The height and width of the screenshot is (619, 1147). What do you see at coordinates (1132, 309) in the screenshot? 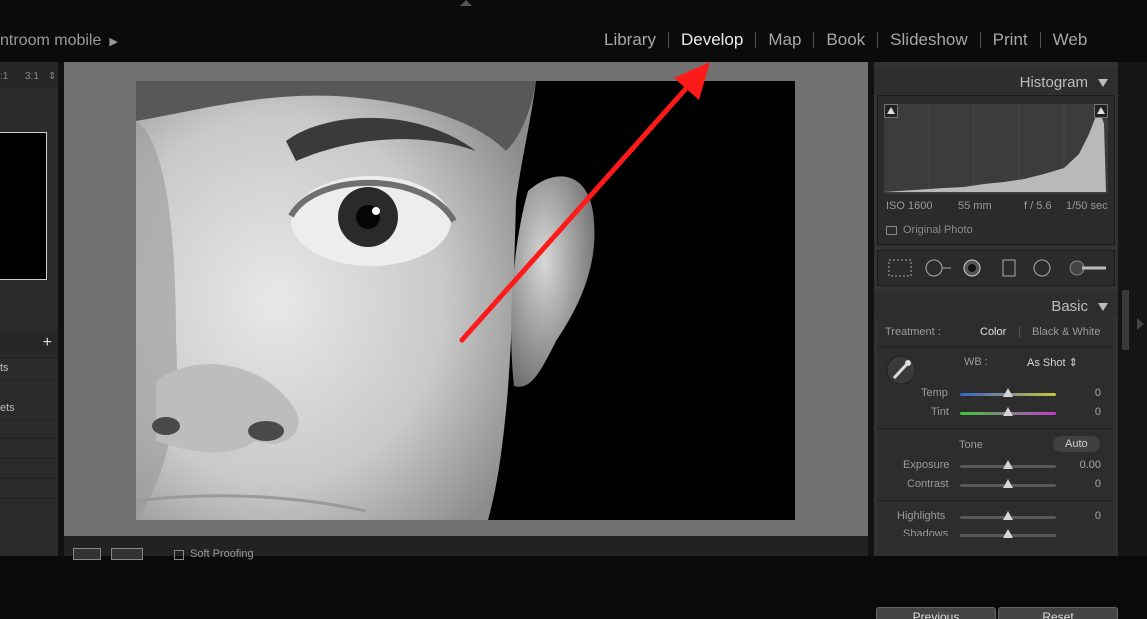
I see `right-panel-scrollbar` at bounding box center [1132, 309].